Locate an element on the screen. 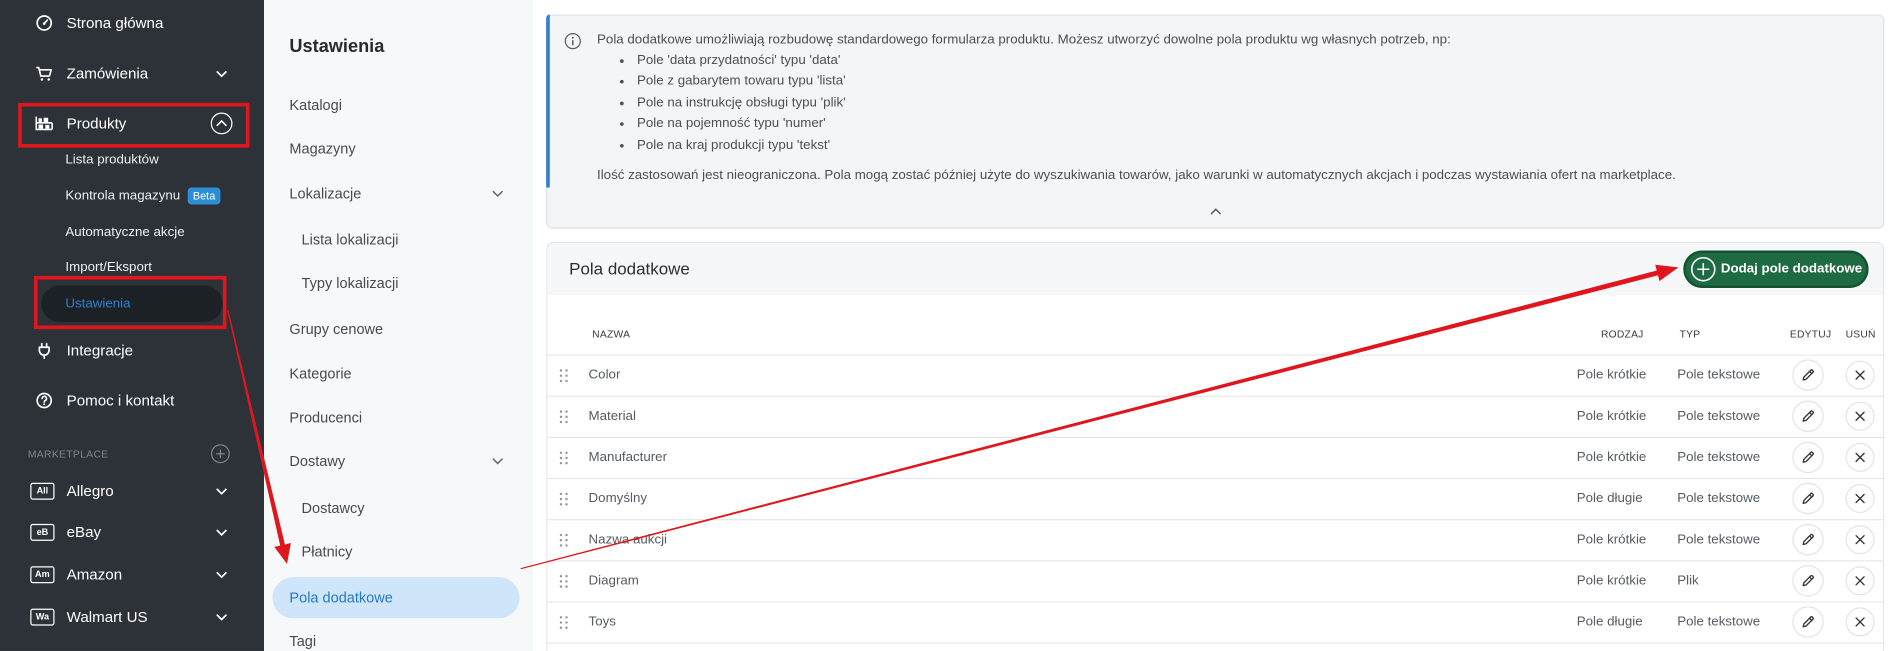 This screenshot has width=1899, height=651. cart-icon is located at coordinates (44, 73).